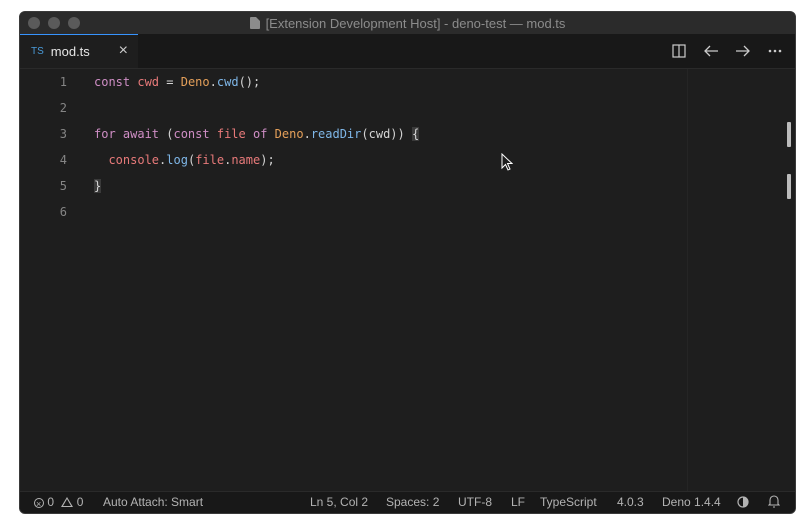  What do you see at coordinates (412, 502) in the screenshot?
I see `indentation-status: Spaces: 2` at bounding box center [412, 502].